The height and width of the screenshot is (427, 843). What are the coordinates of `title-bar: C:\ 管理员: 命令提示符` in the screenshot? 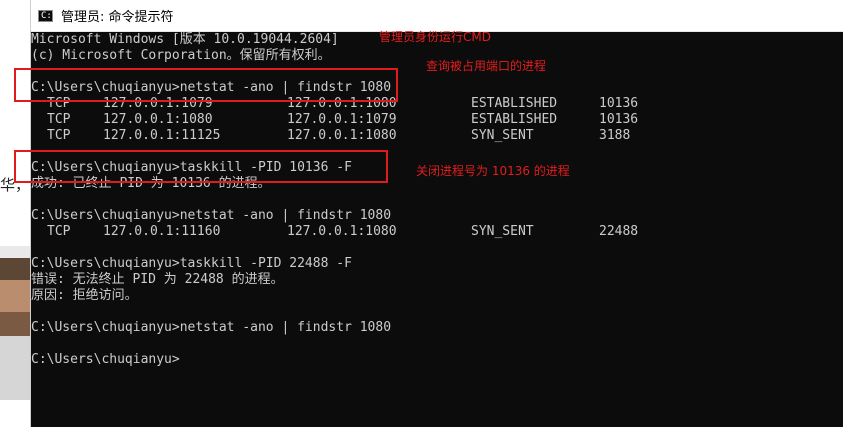 It's located at (437, 16).